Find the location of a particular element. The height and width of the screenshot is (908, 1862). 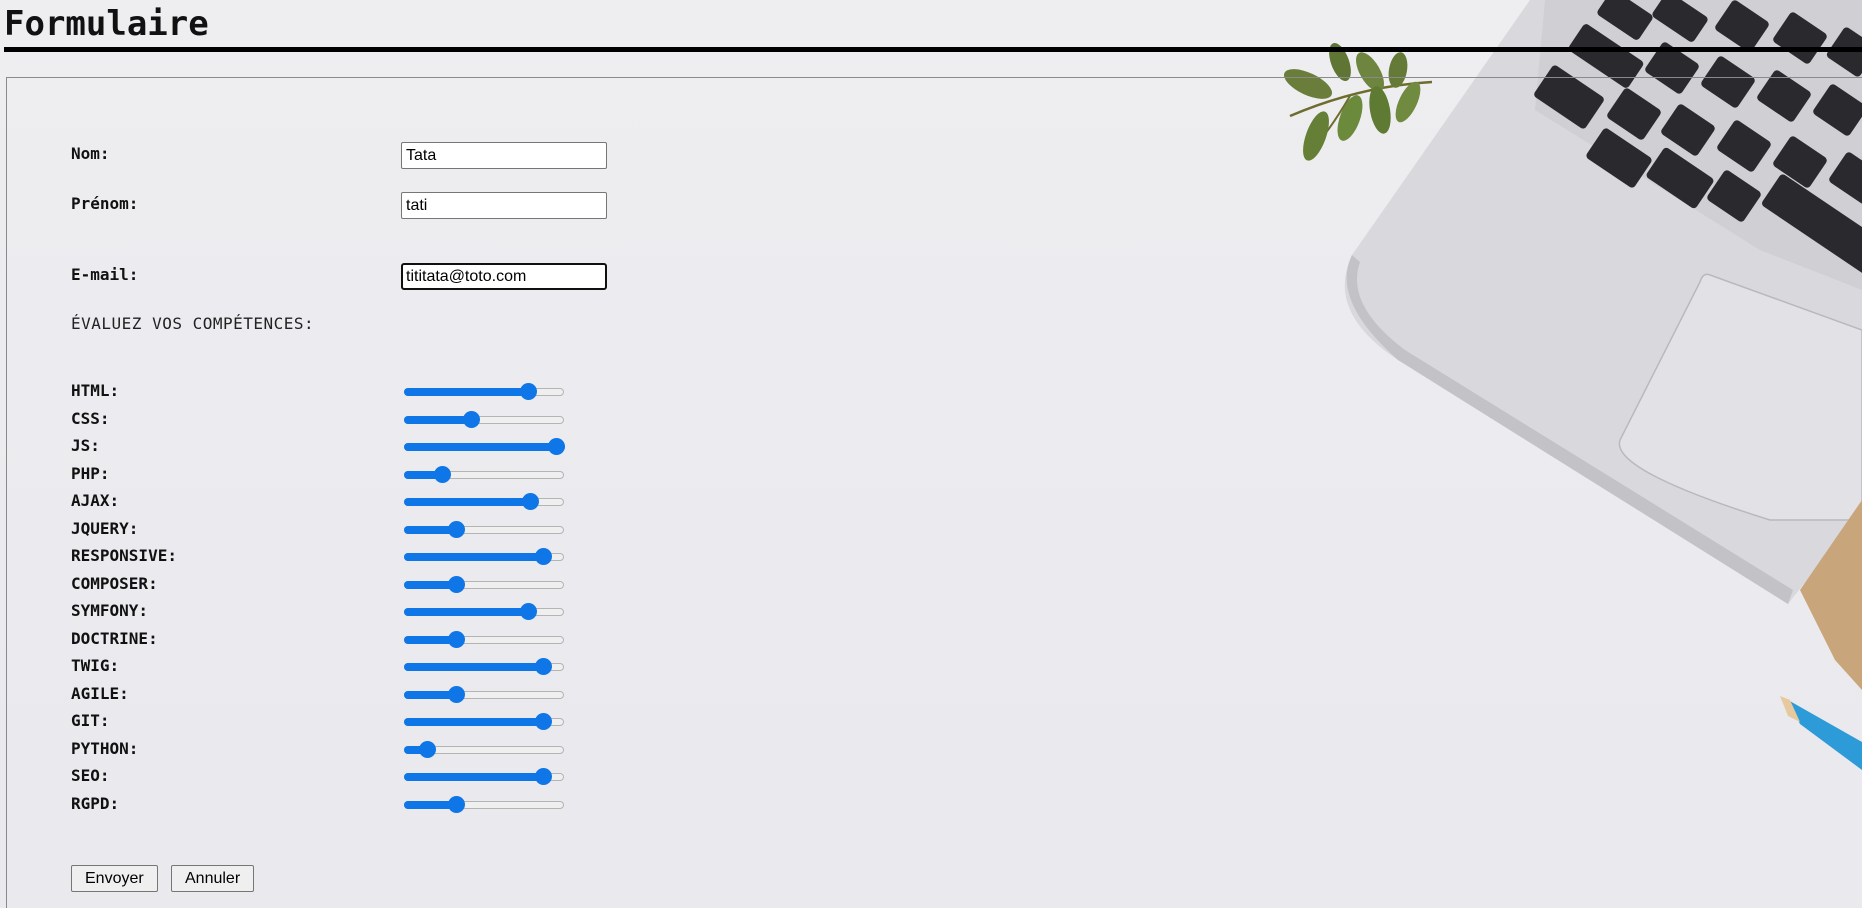

skill-row: JQUERY: is located at coordinates (350, 528).